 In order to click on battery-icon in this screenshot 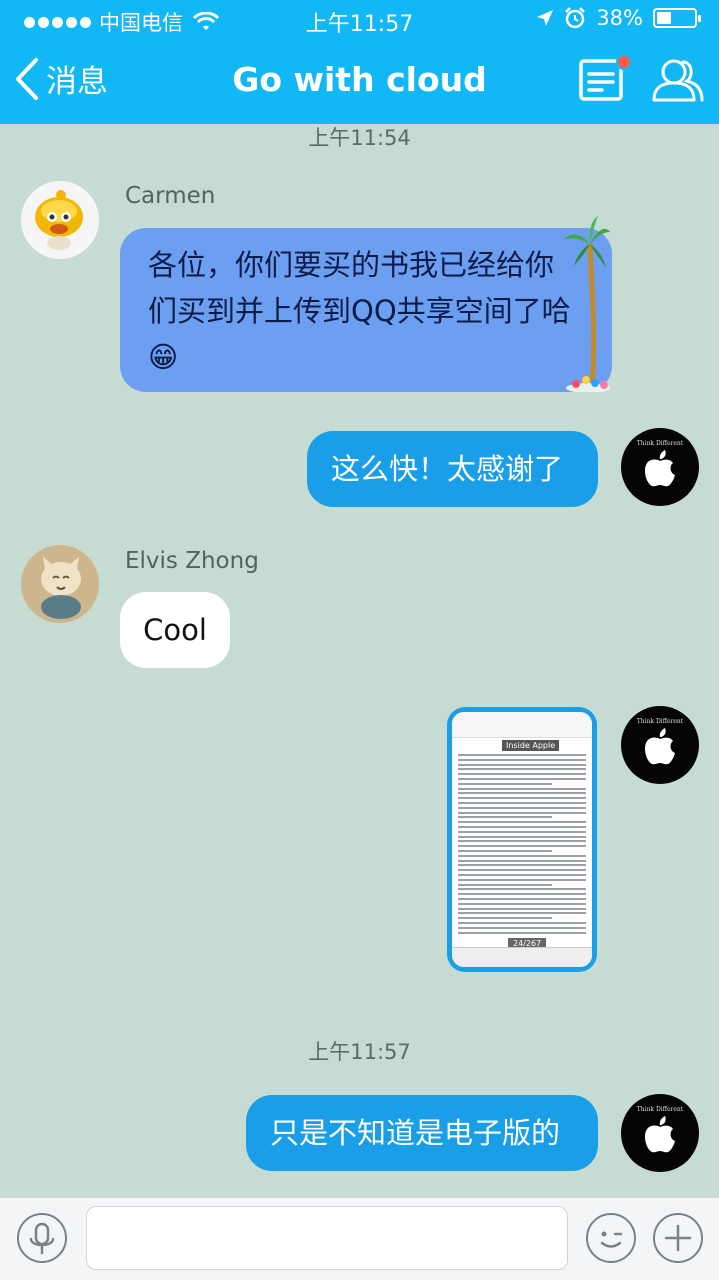, I will do `click(677, 18)`.